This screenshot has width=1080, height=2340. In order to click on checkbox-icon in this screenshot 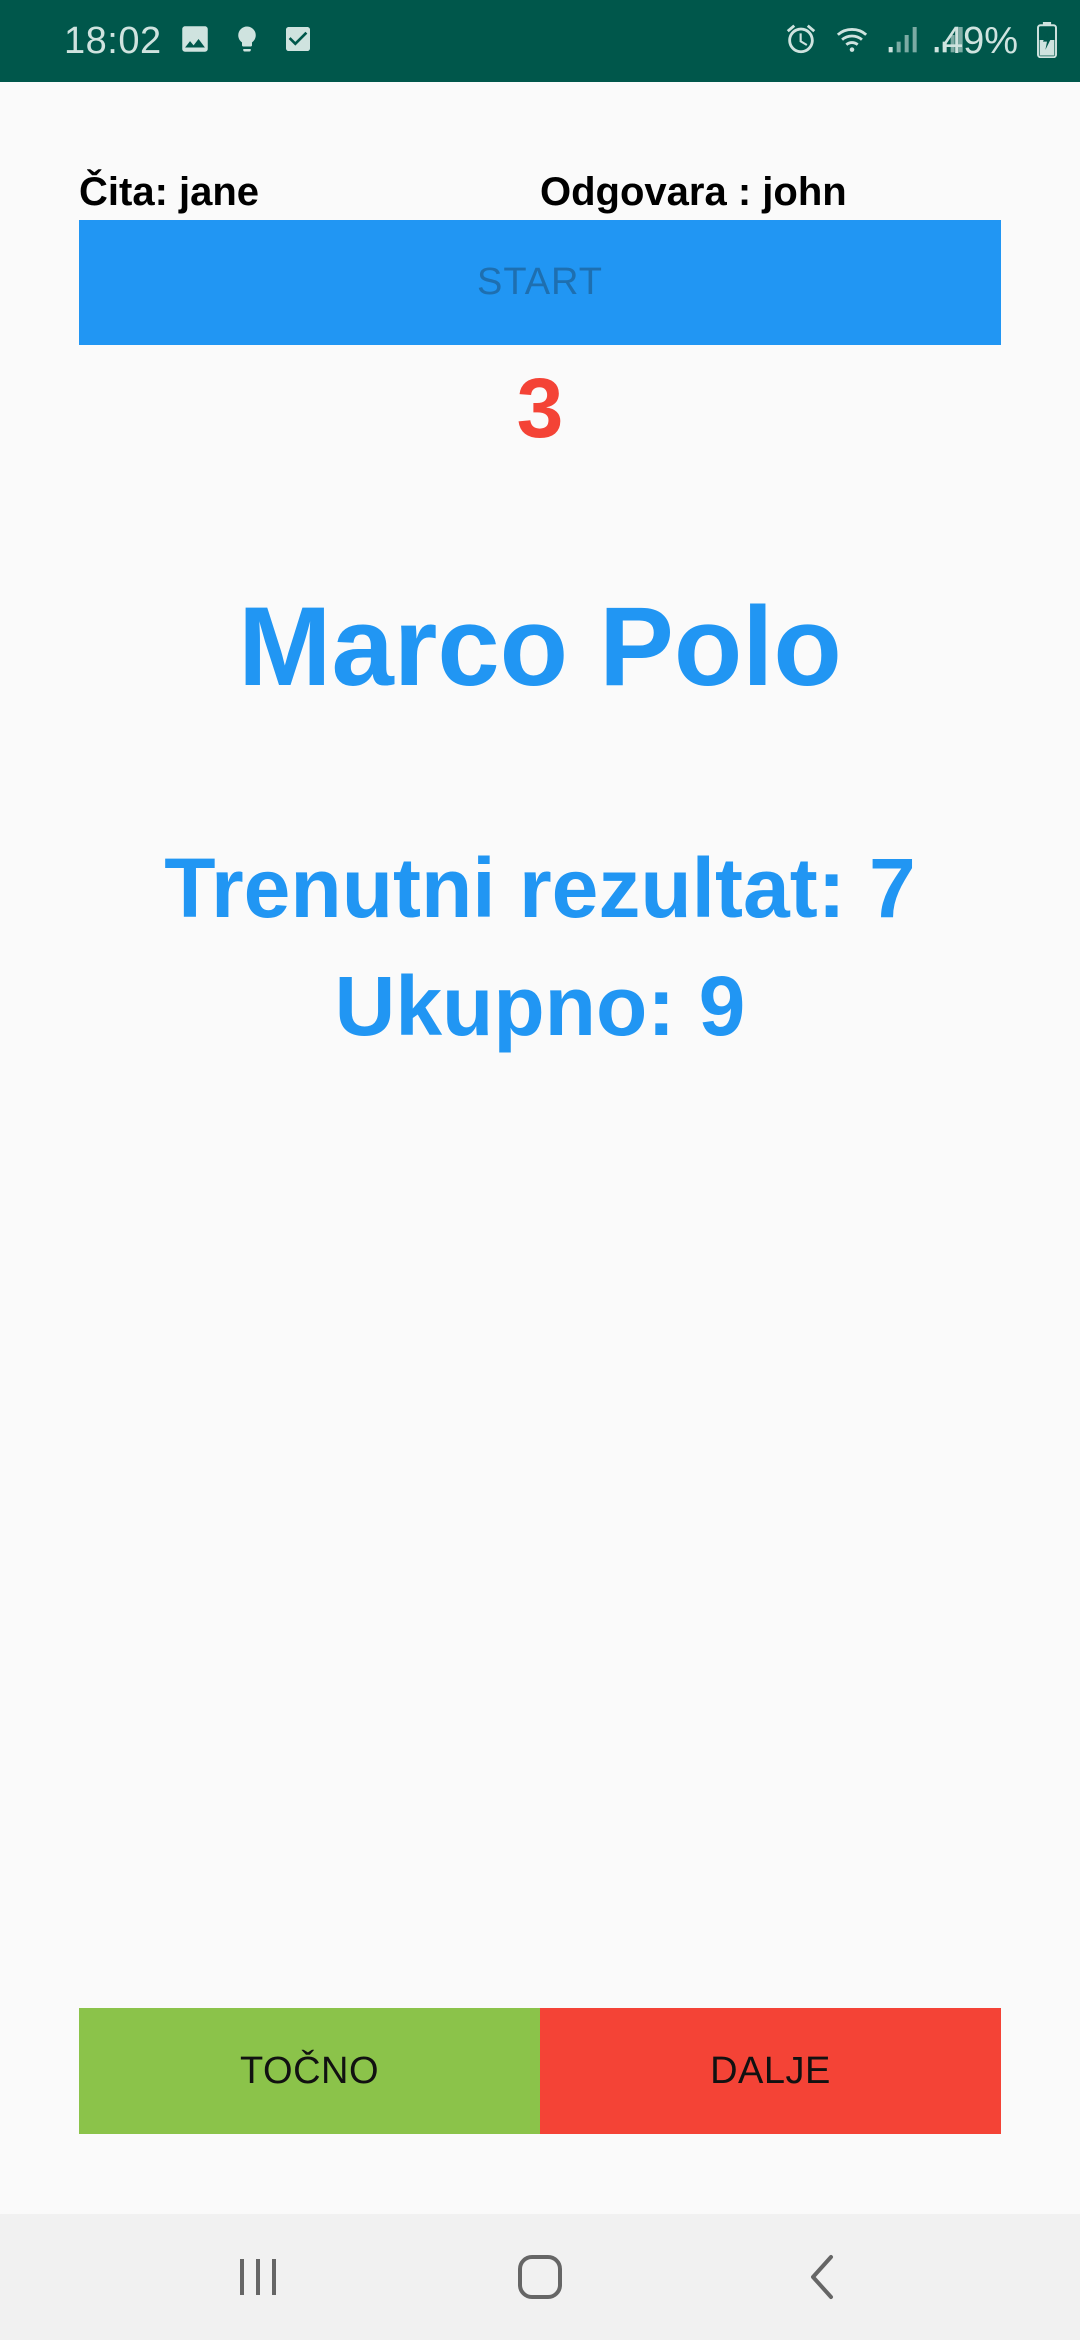, I will do `click(298, 39)`.